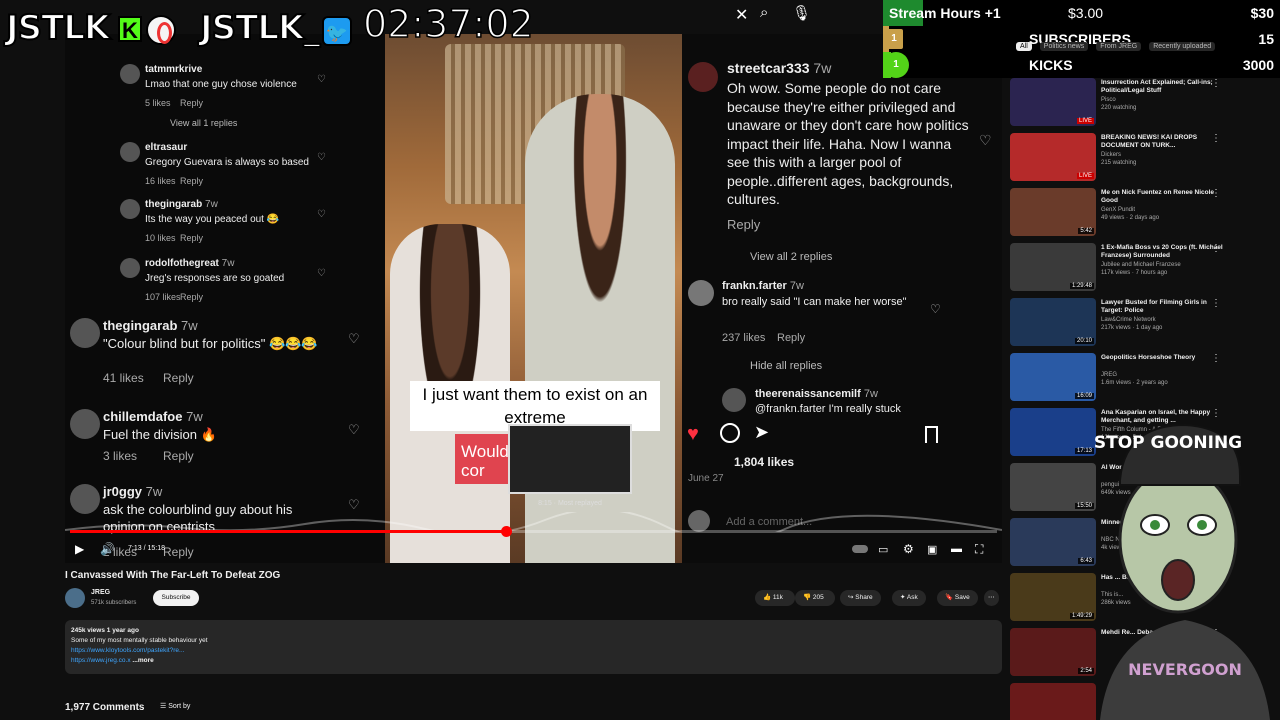 The width and height of the screenshot is (1280, 720). Describe the element at coordinates (908, 549) in the screenshot. I see `settings-gear-icon: ⚙` at that location.